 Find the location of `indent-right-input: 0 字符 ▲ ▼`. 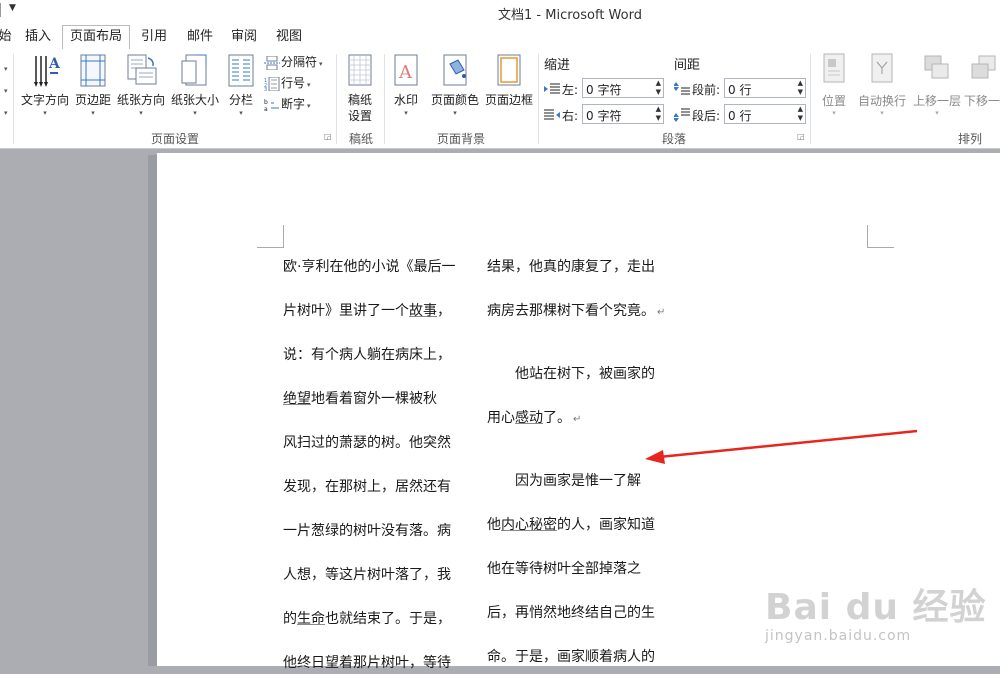

indent-right-input: 0 字符 ▲ ▼ is located at coordinates (623, 114).